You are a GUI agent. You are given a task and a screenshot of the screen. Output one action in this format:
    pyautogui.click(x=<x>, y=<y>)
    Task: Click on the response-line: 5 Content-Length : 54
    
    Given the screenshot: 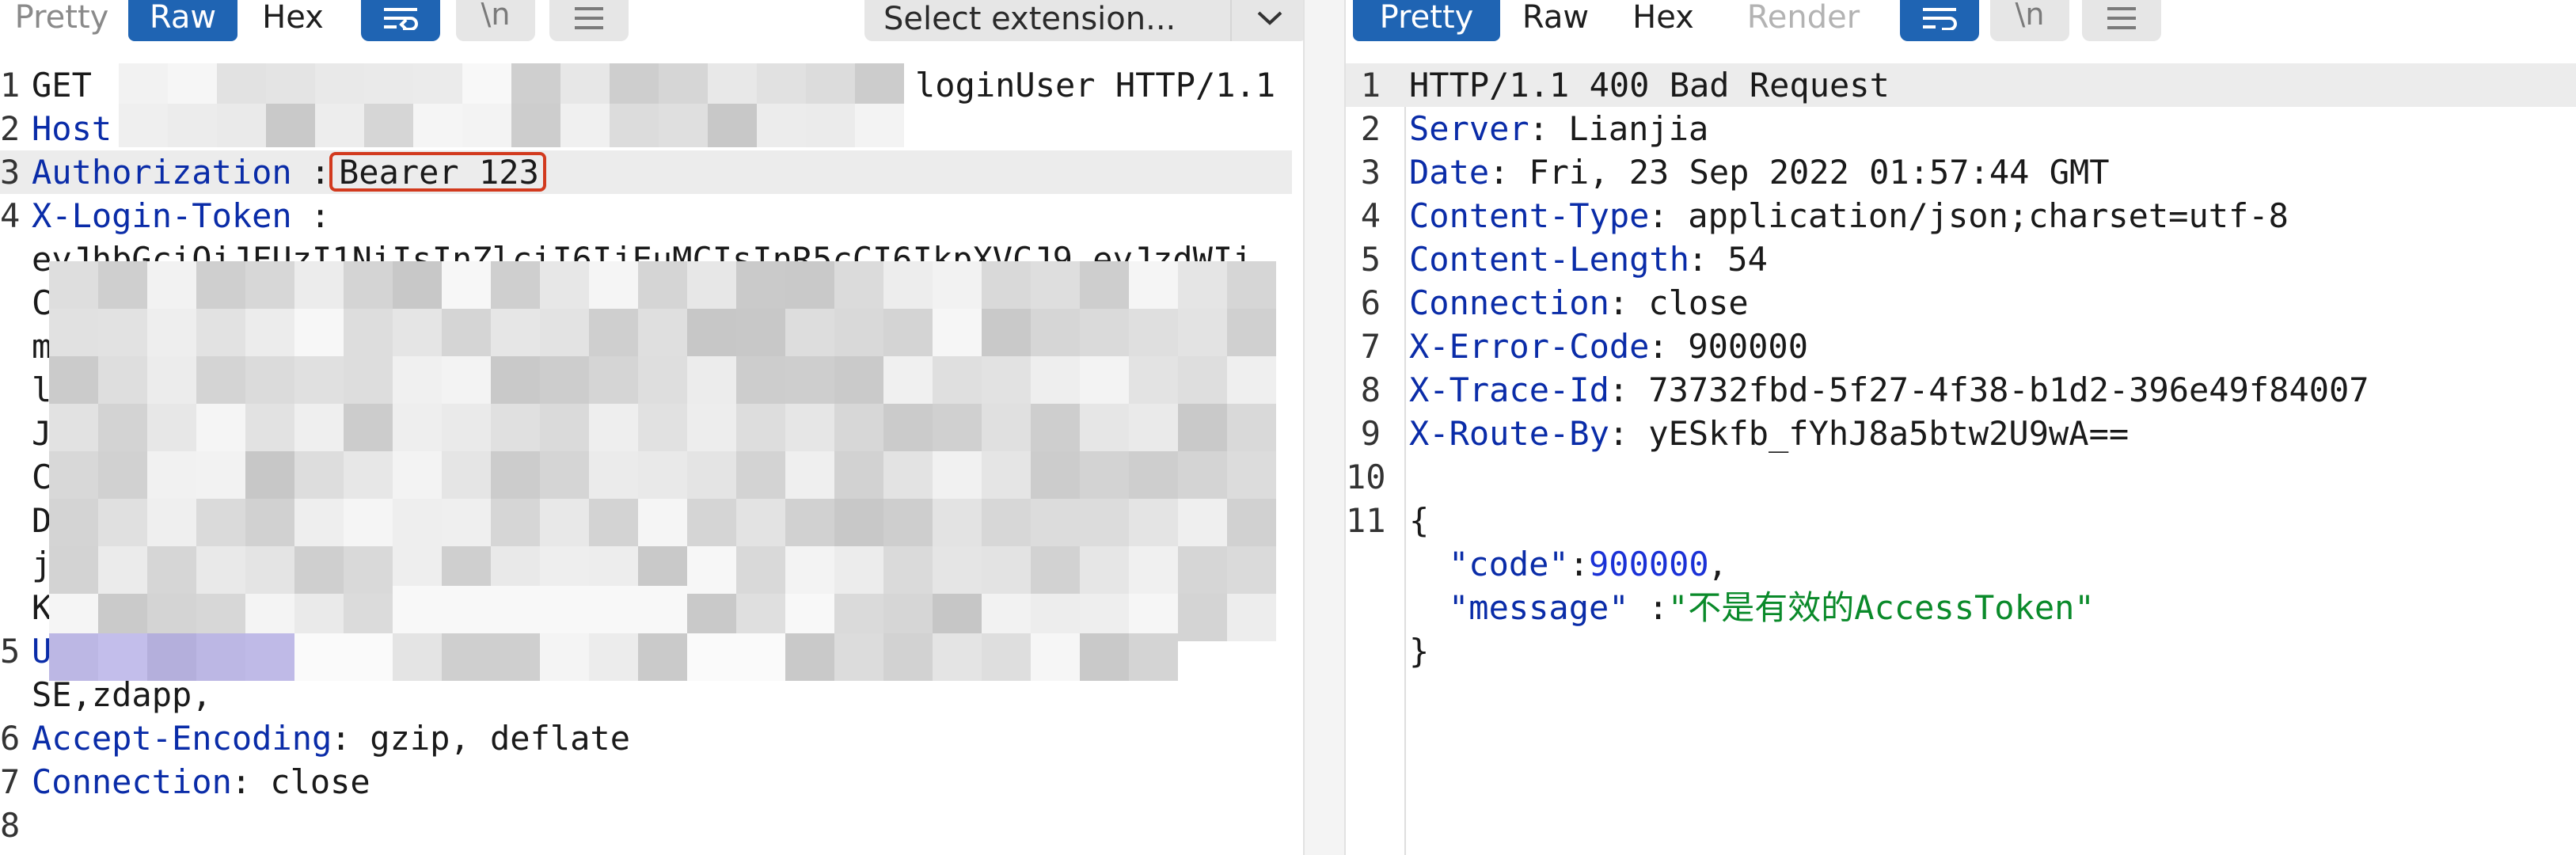 What is the action you would take?
    pyautogui.click(x=1961, y=259)
    